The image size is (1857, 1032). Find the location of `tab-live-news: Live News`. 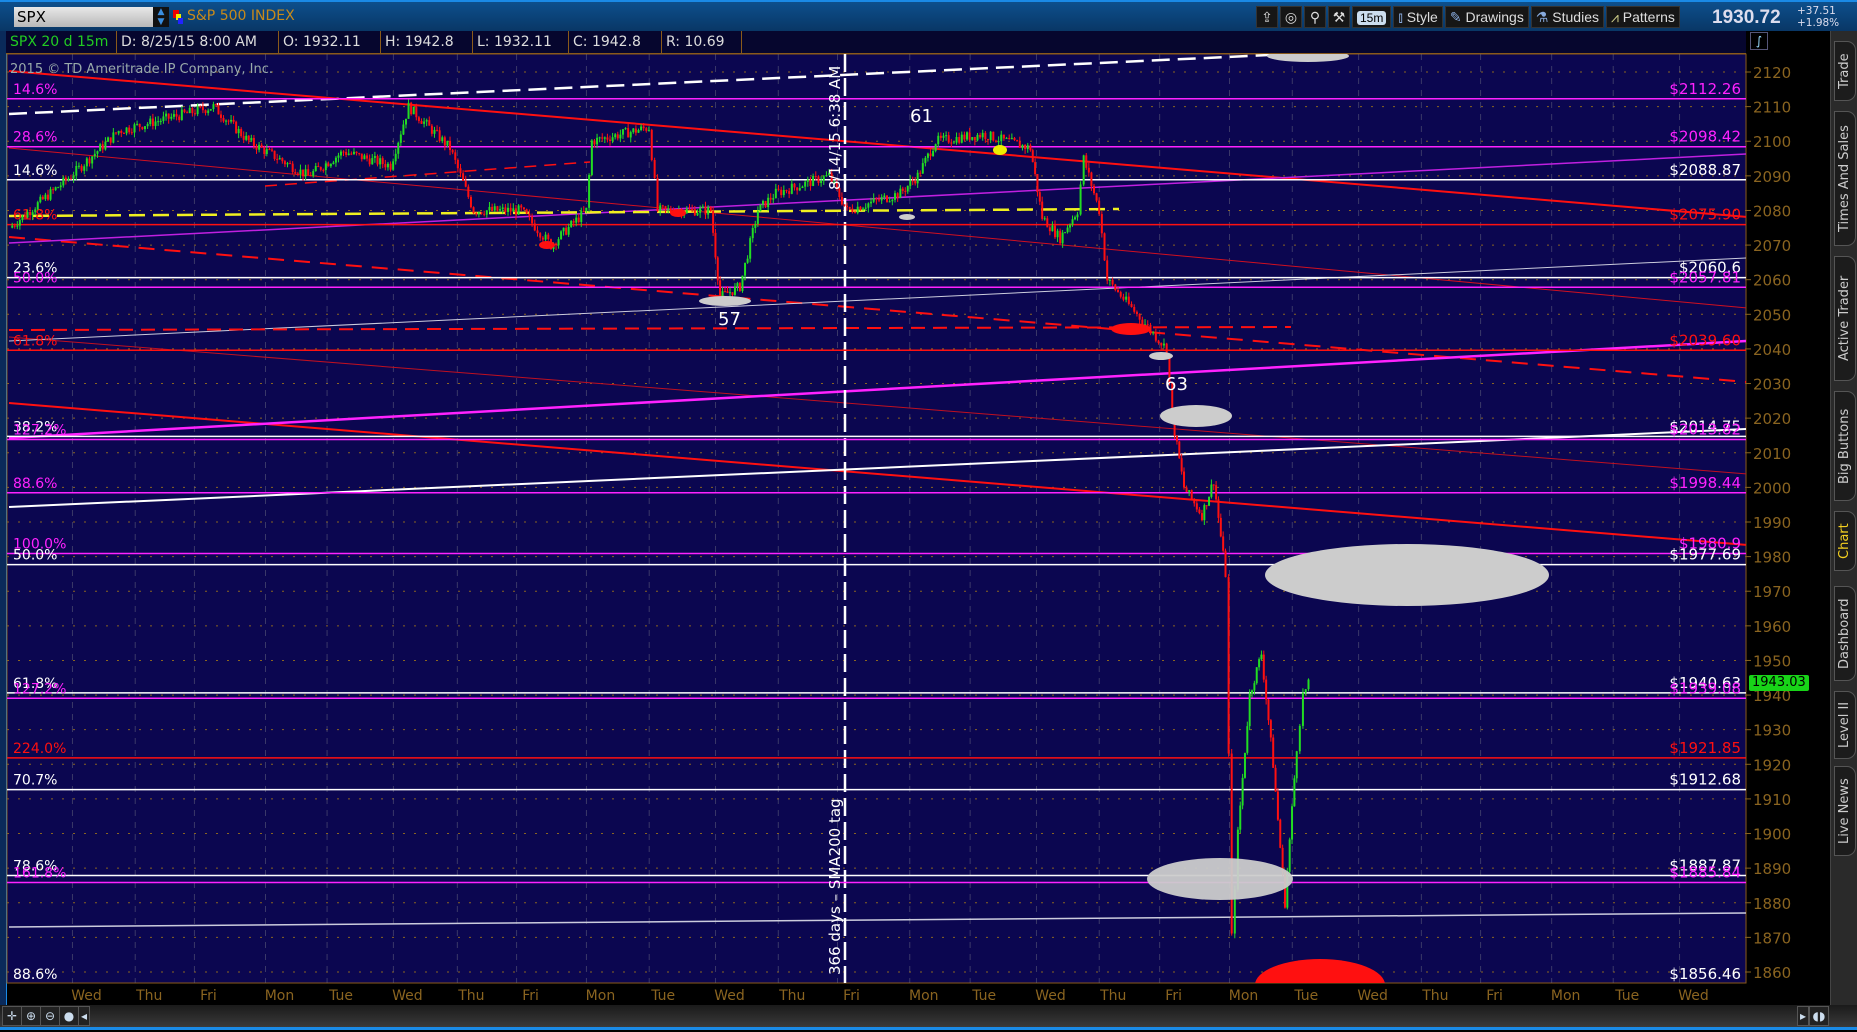

tab-live-news: Live News is located at coordinates (1845, 811).